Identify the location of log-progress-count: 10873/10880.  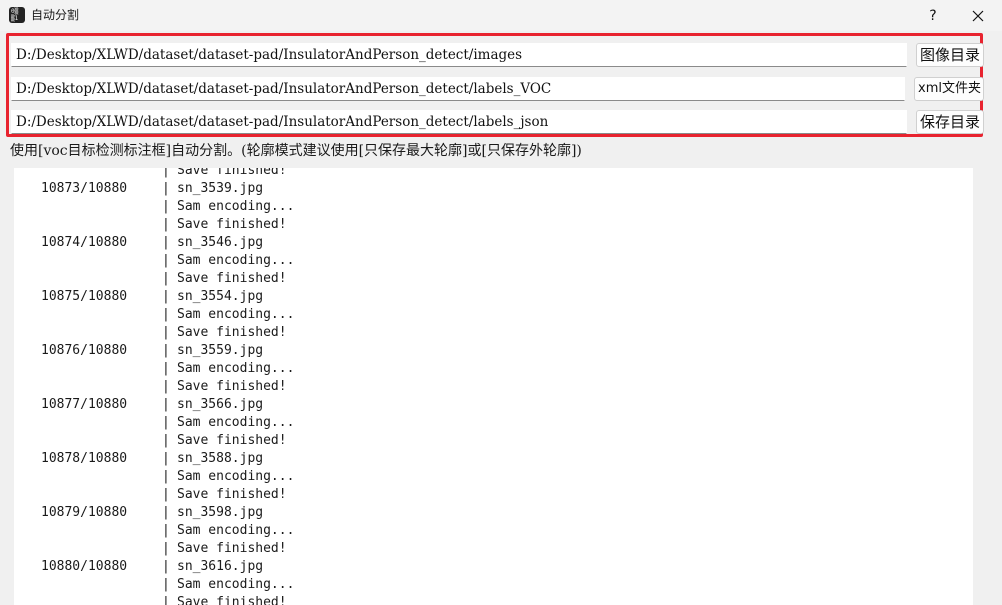
(84, 188).